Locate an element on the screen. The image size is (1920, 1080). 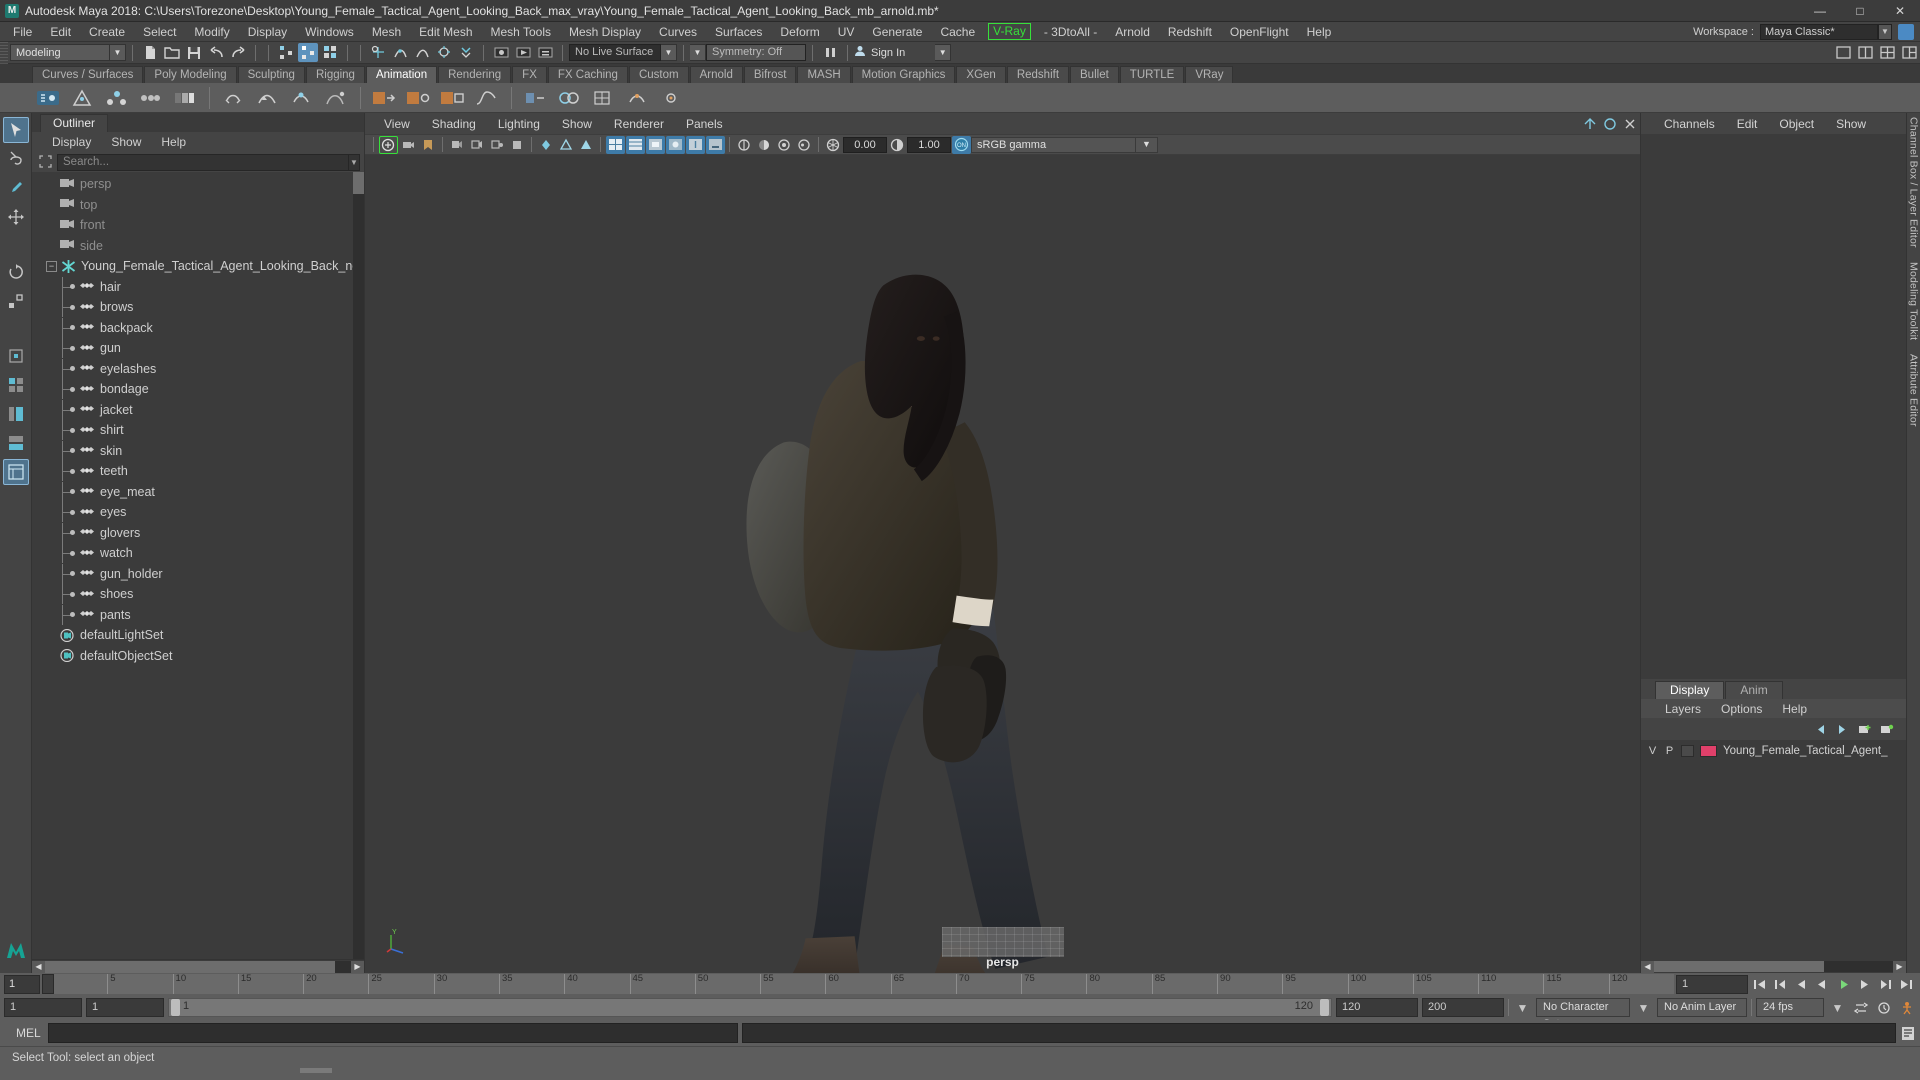
live-surface-chevron-down-icon: ▼ is located at coordinates (669, 52).